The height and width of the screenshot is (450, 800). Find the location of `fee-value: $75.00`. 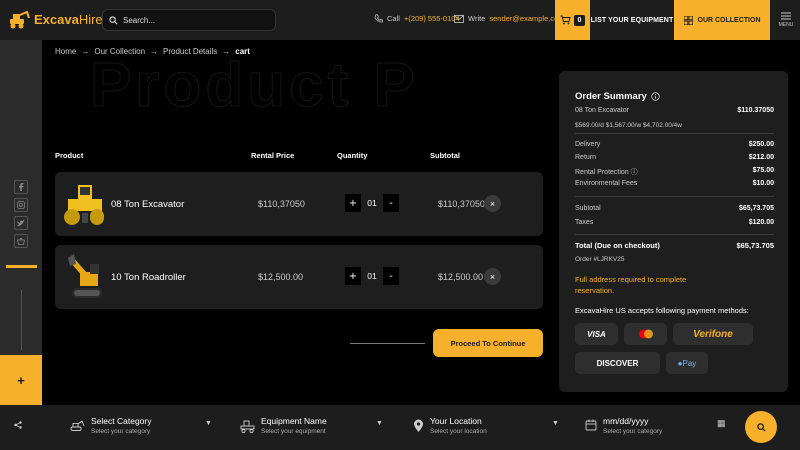

fee-value: $75.00 is located at coordinates (763, 170).